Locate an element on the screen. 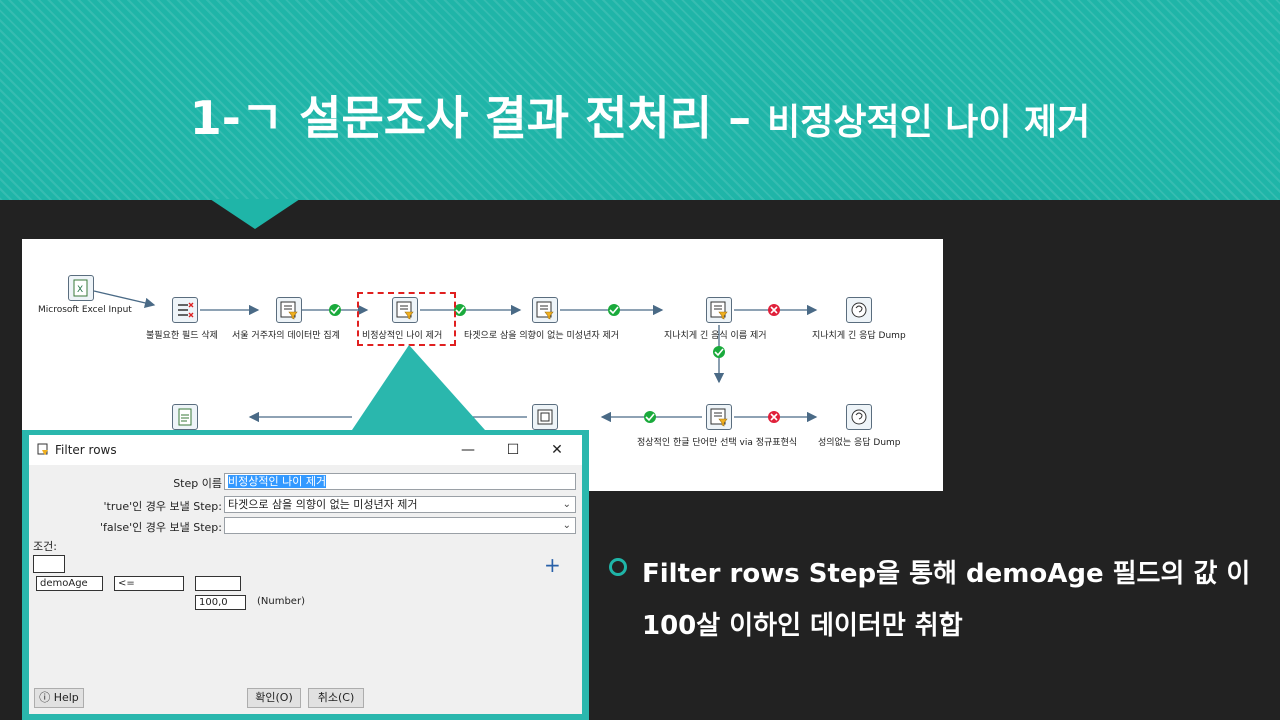 Image resolution: width=1280 pixels, height=720 pixels. condition-field: demoAge is located at coordinates (69, 583).